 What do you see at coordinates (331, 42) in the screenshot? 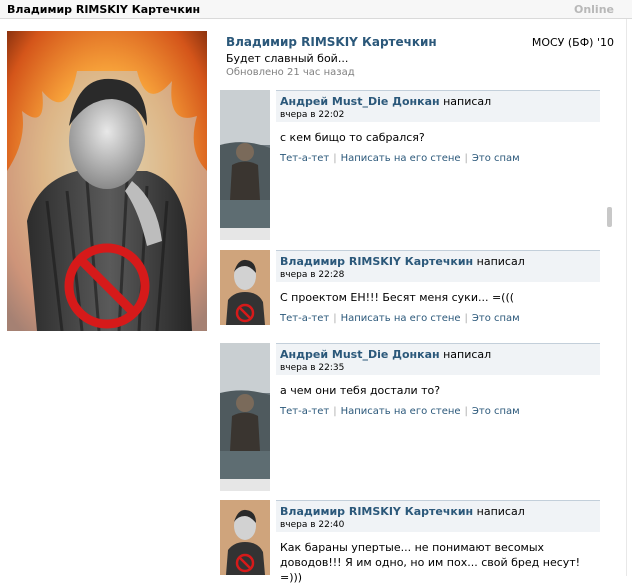
I see `profile-name: Владимир RIMSKIY Картечкин` at bounding box center [331, 42].